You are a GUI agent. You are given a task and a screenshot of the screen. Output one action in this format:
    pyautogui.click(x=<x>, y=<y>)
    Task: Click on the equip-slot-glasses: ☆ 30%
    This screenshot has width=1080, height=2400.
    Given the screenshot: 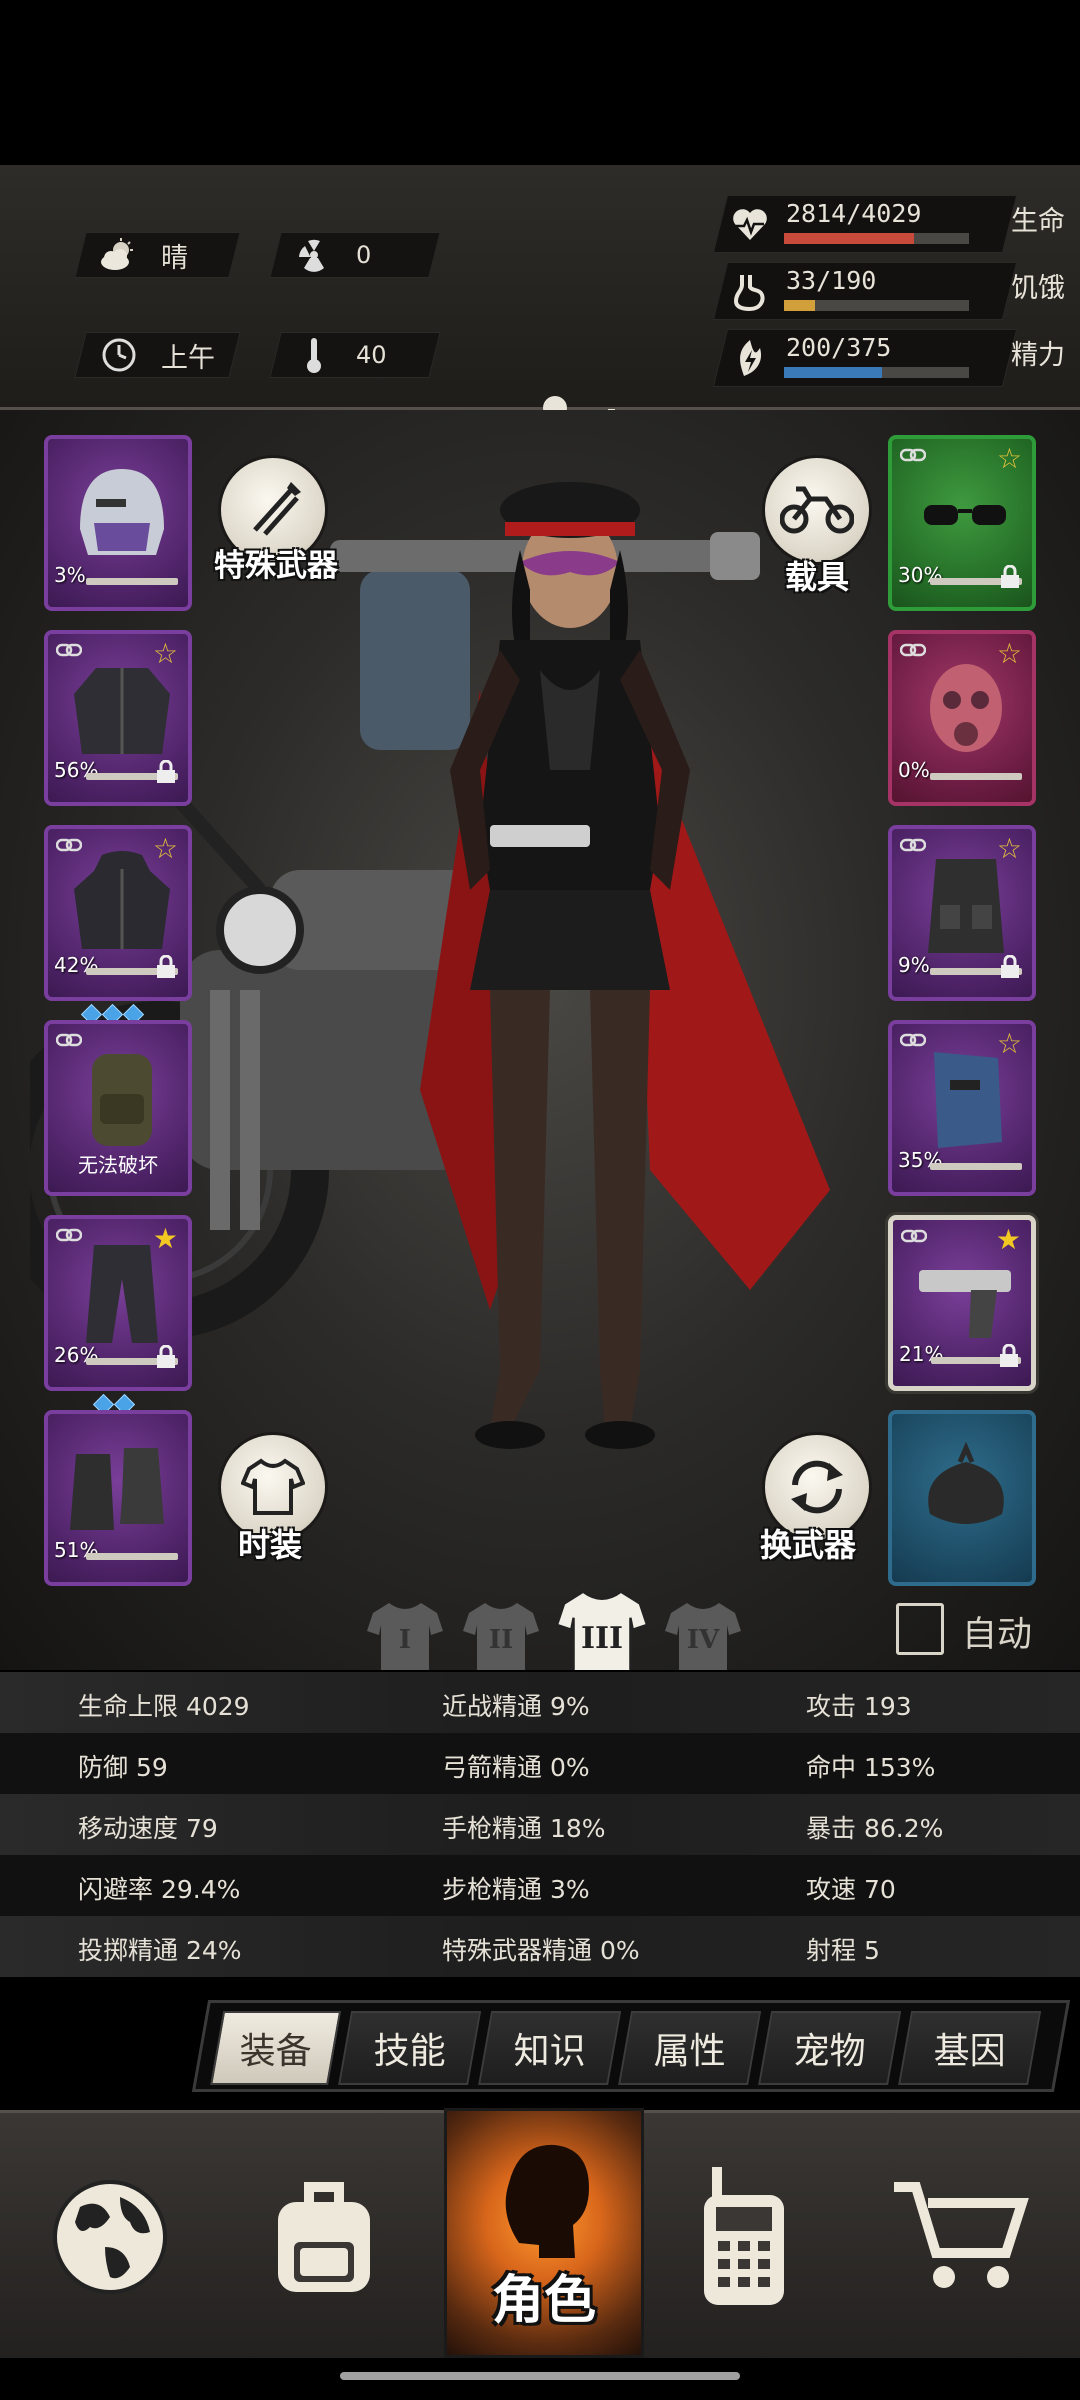 What is the action you would take?
    pyautogui.click(x=962, y=523)
    